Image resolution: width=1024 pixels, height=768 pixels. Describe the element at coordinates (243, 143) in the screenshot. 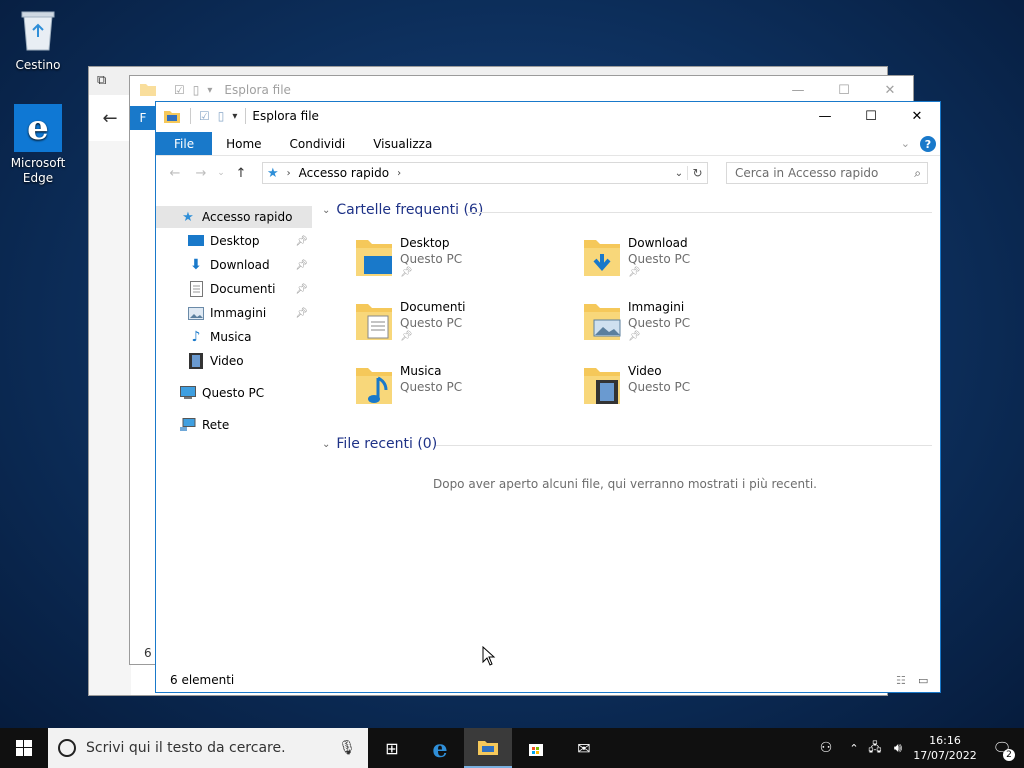

I see `tab-home: Home` at that location.